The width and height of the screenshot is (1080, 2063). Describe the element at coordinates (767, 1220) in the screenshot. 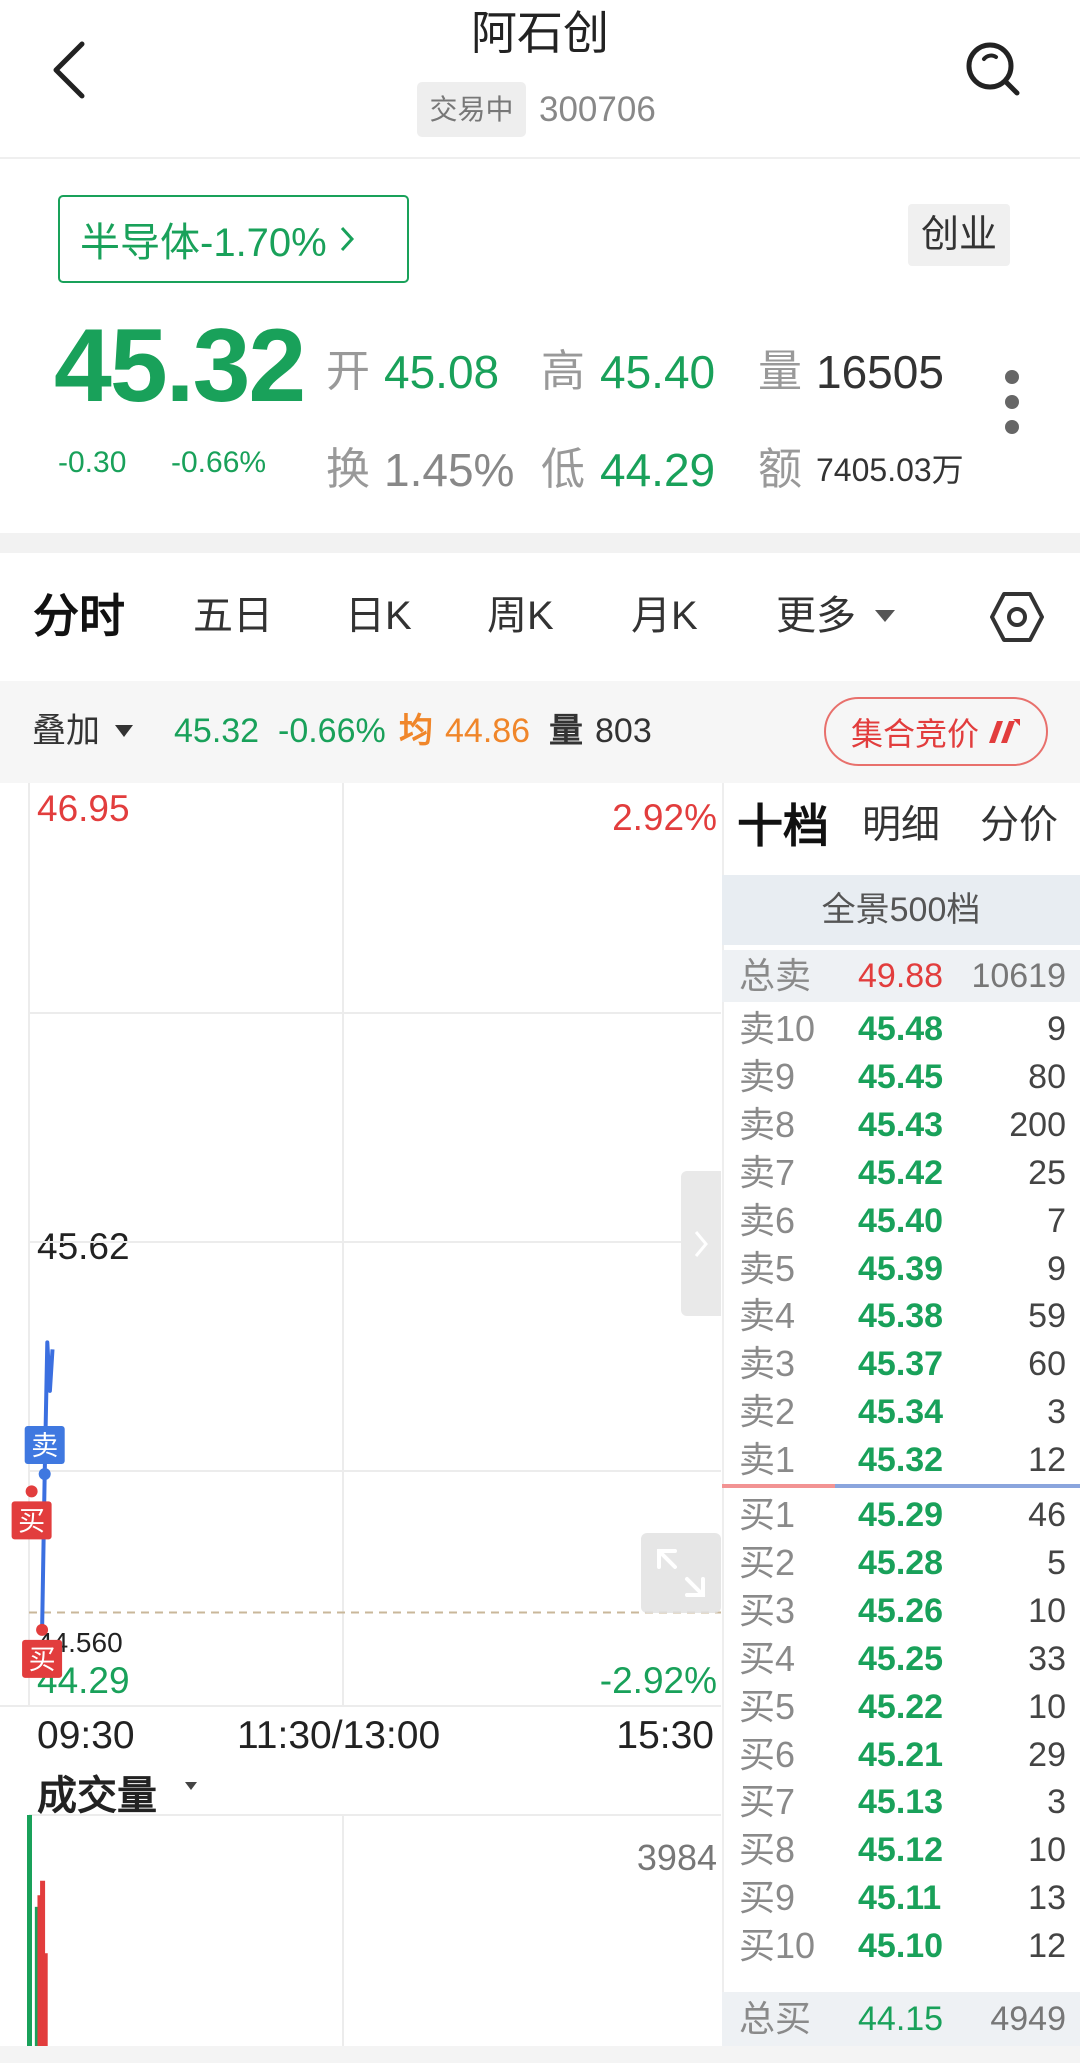

I see `ask-label: 卖6` at that location.